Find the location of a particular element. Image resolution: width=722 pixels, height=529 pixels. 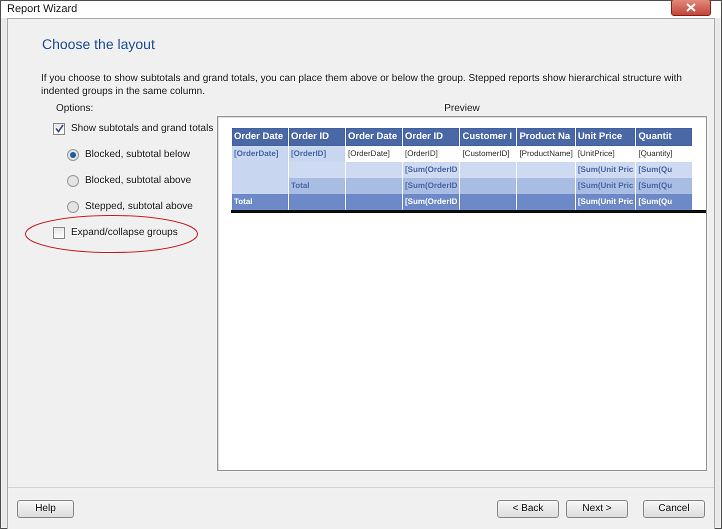

column-header: Customer I is located at coordinates (488, 137).